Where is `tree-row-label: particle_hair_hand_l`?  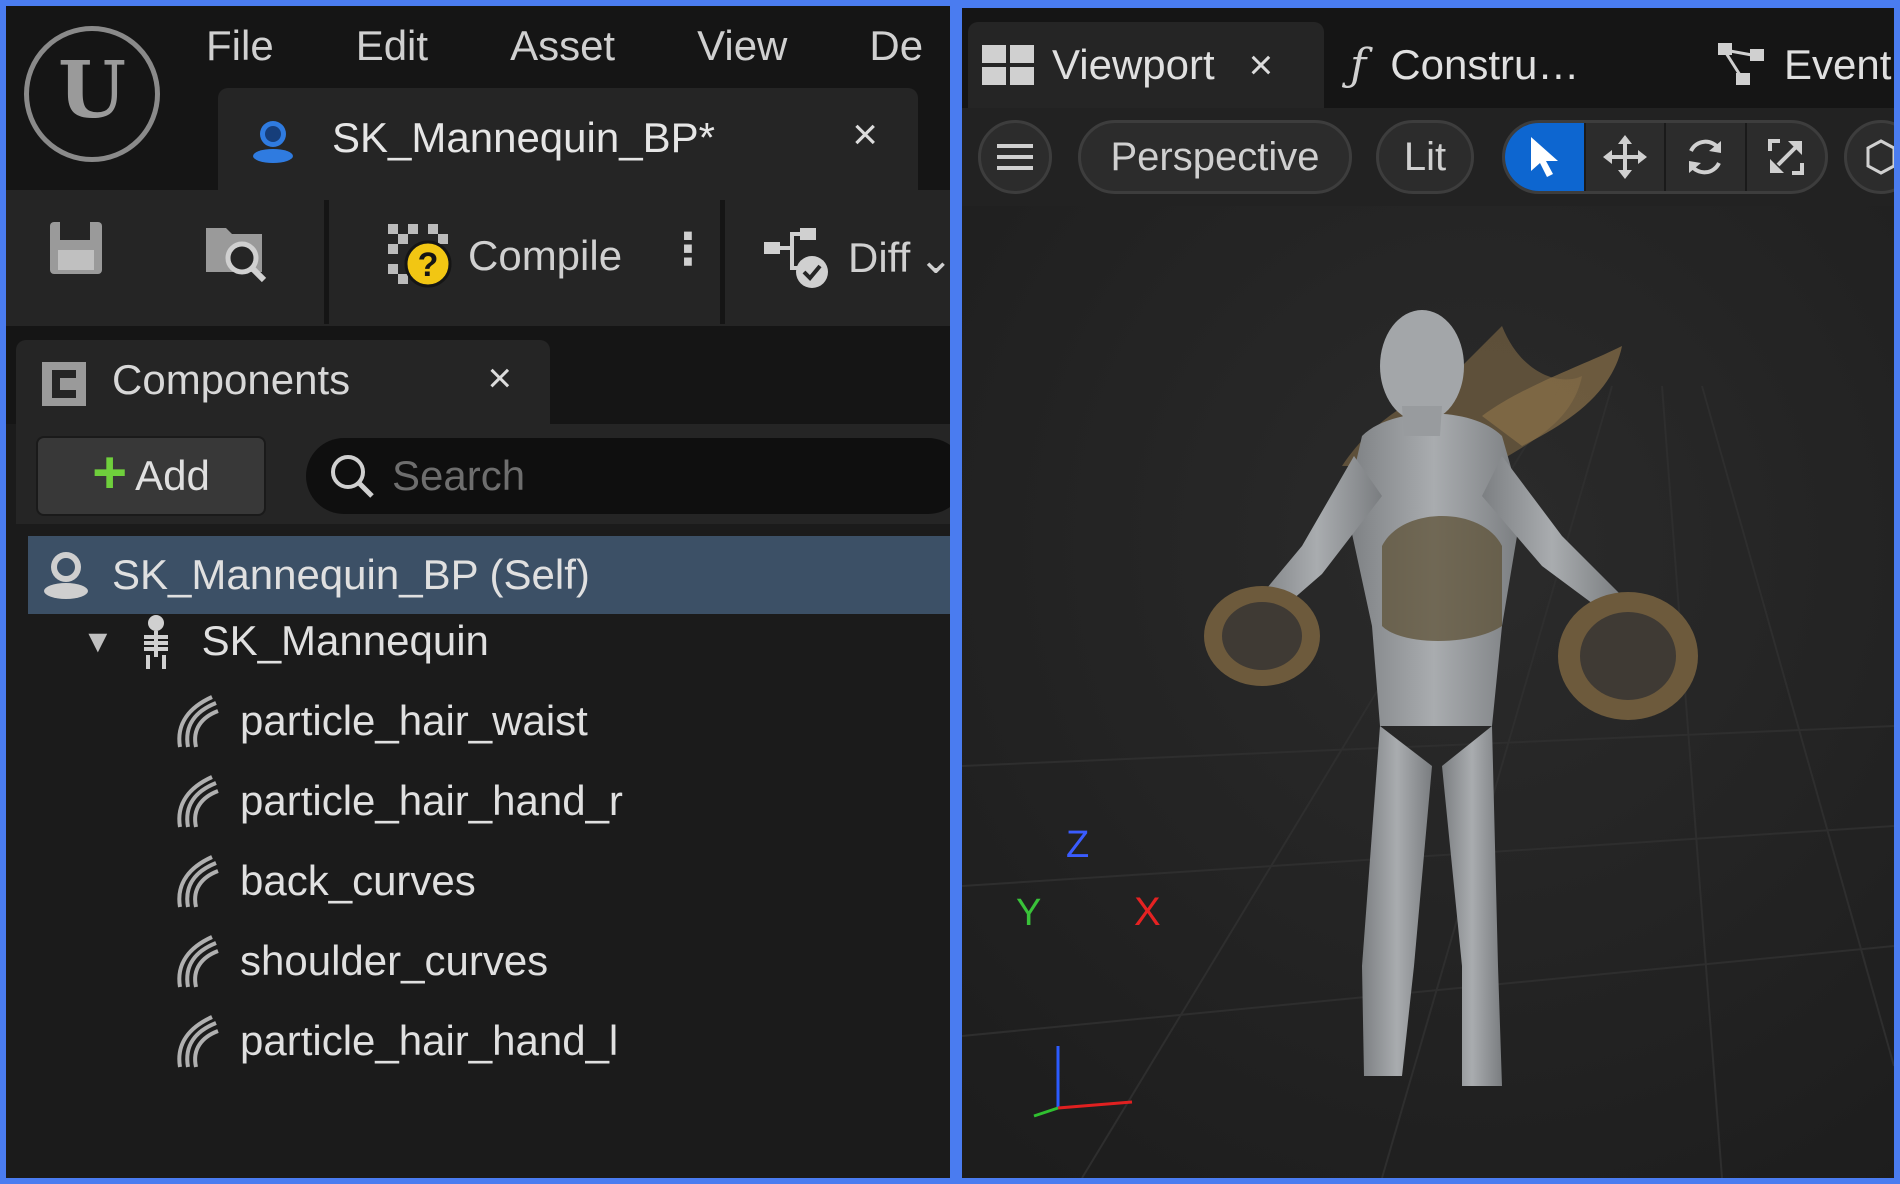
tree-row-label: particle_hair_hand_l is located at coordinates (429, 1040).